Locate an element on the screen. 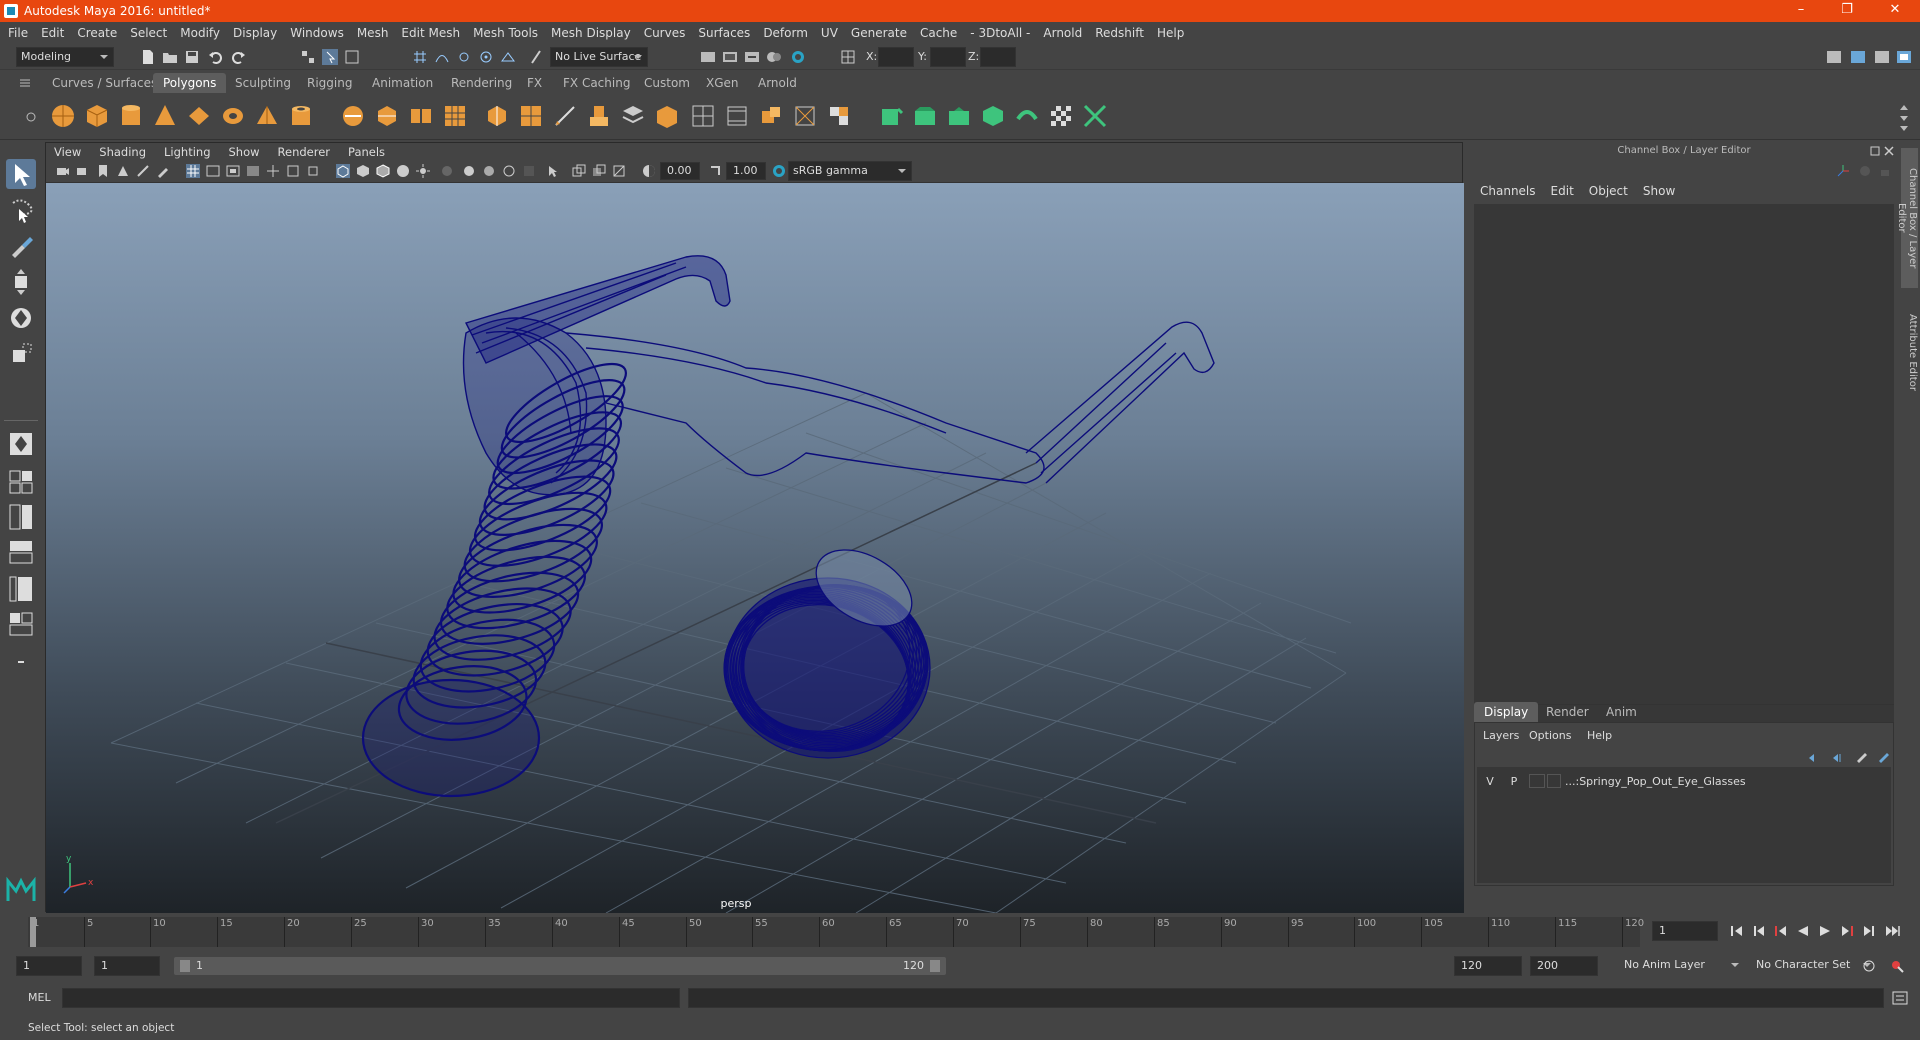 The image size is (1920, 1040). tab-sculpting: Sculpting is located at coordinates (263, 83).